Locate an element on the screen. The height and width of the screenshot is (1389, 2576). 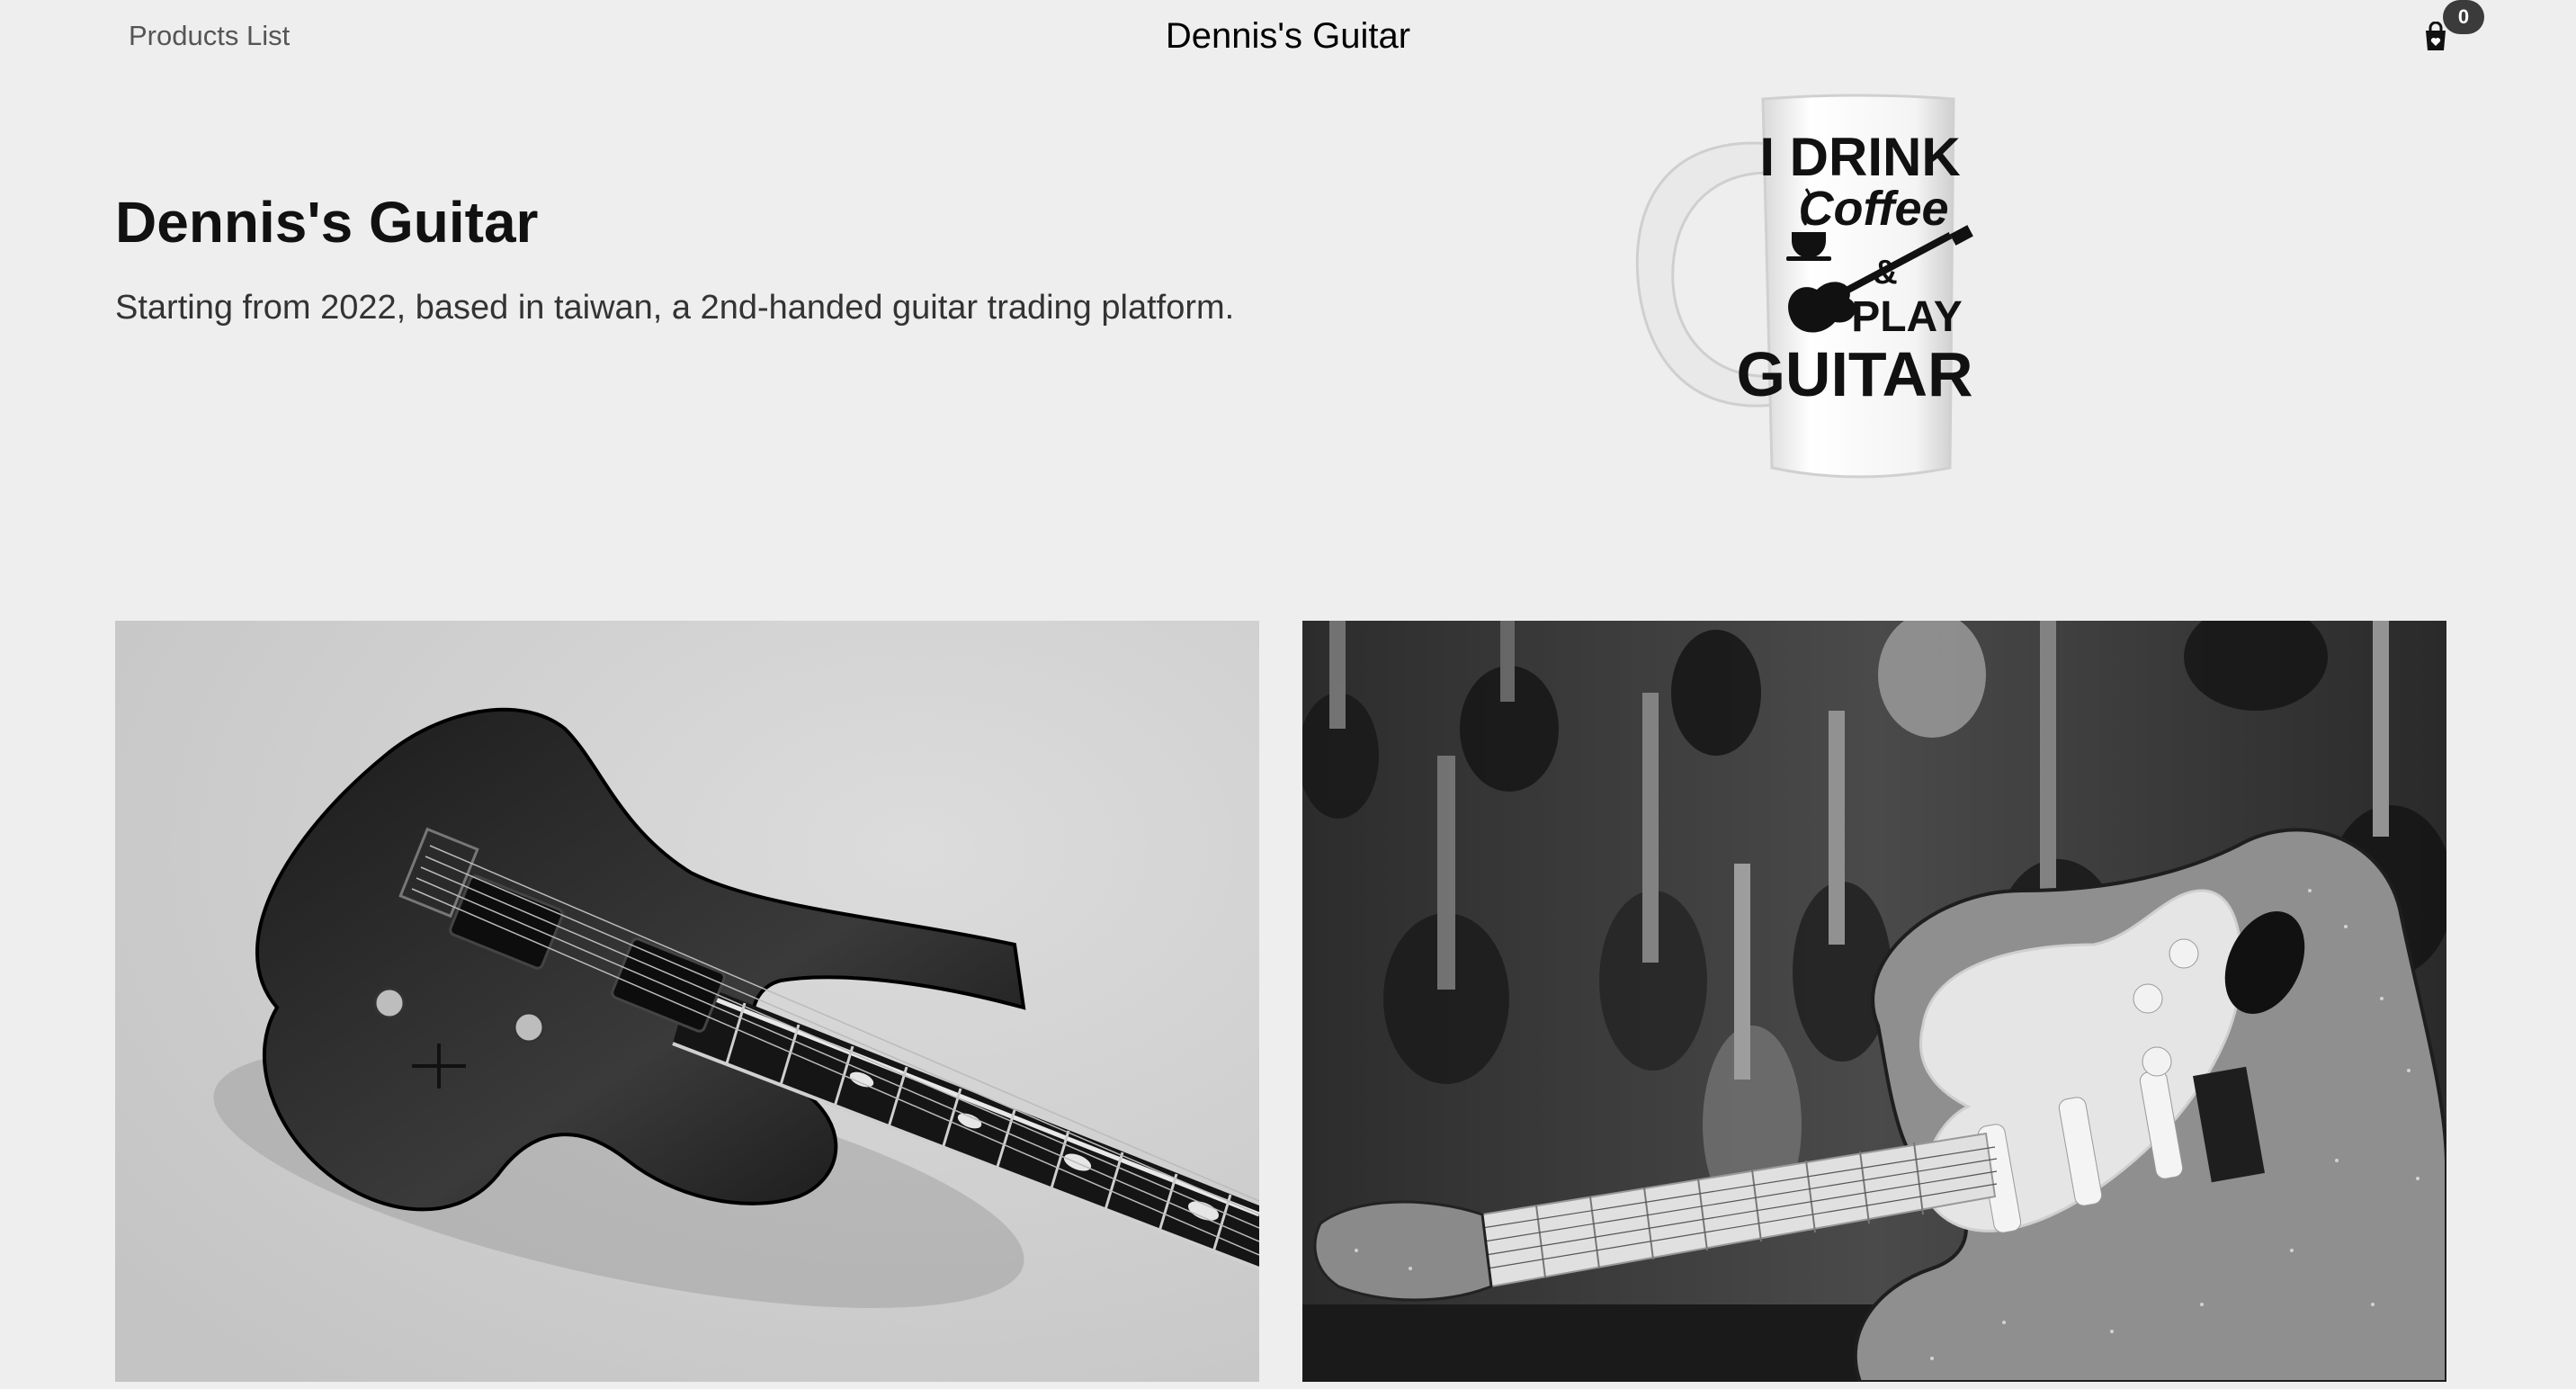
cart-button: 0 is located at coordinates (2447, 32).